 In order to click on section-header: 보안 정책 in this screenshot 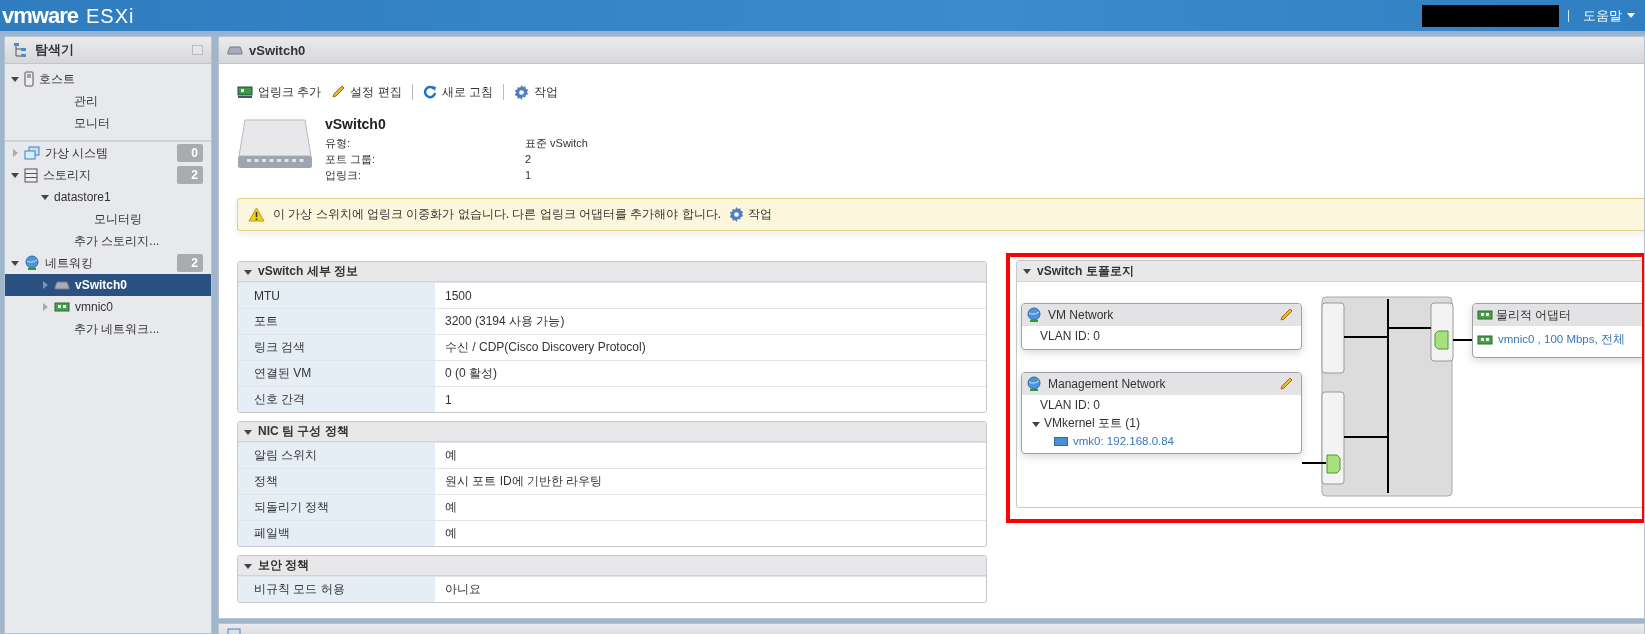, I will do `click(612, 566)`.